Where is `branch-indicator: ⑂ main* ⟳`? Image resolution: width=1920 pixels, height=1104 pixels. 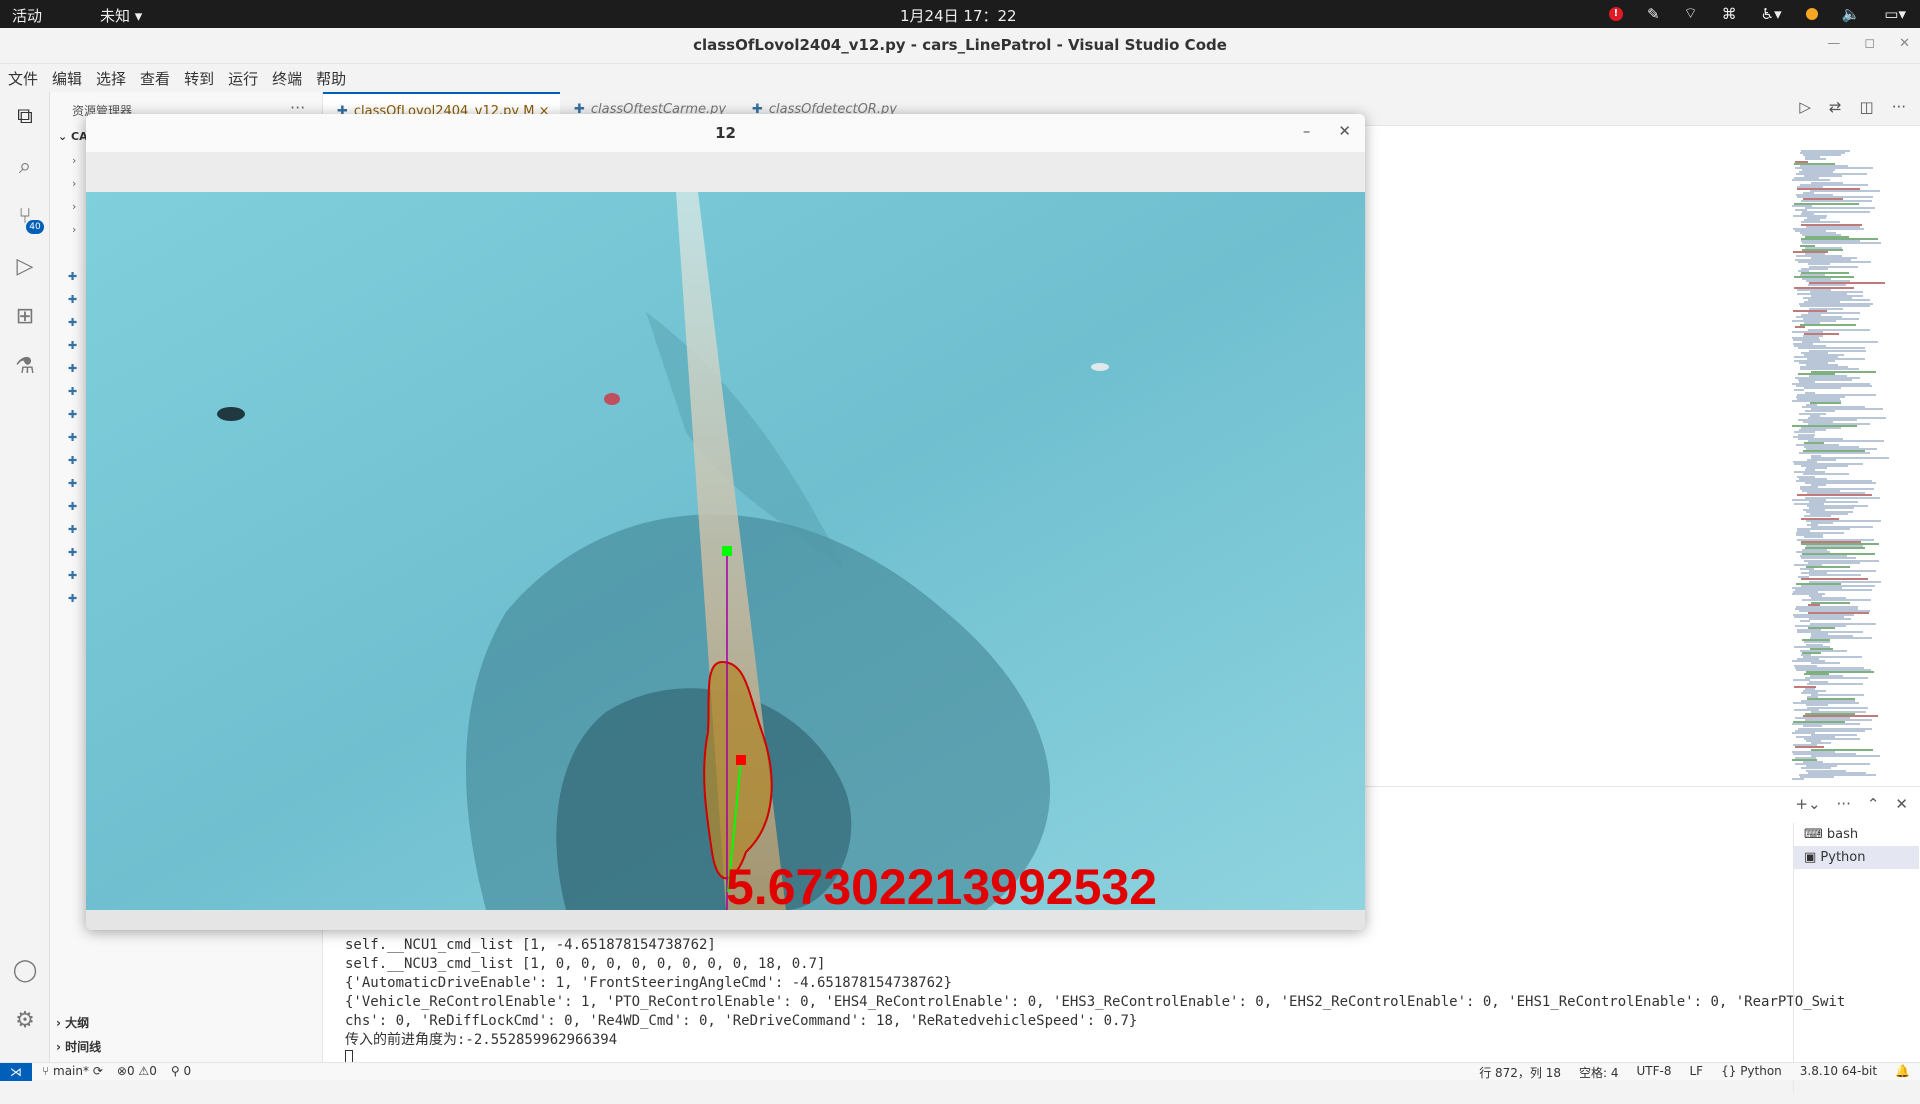
branch-indicator: ⑂ main* ⟳ is located at coordinates (72, 1071).